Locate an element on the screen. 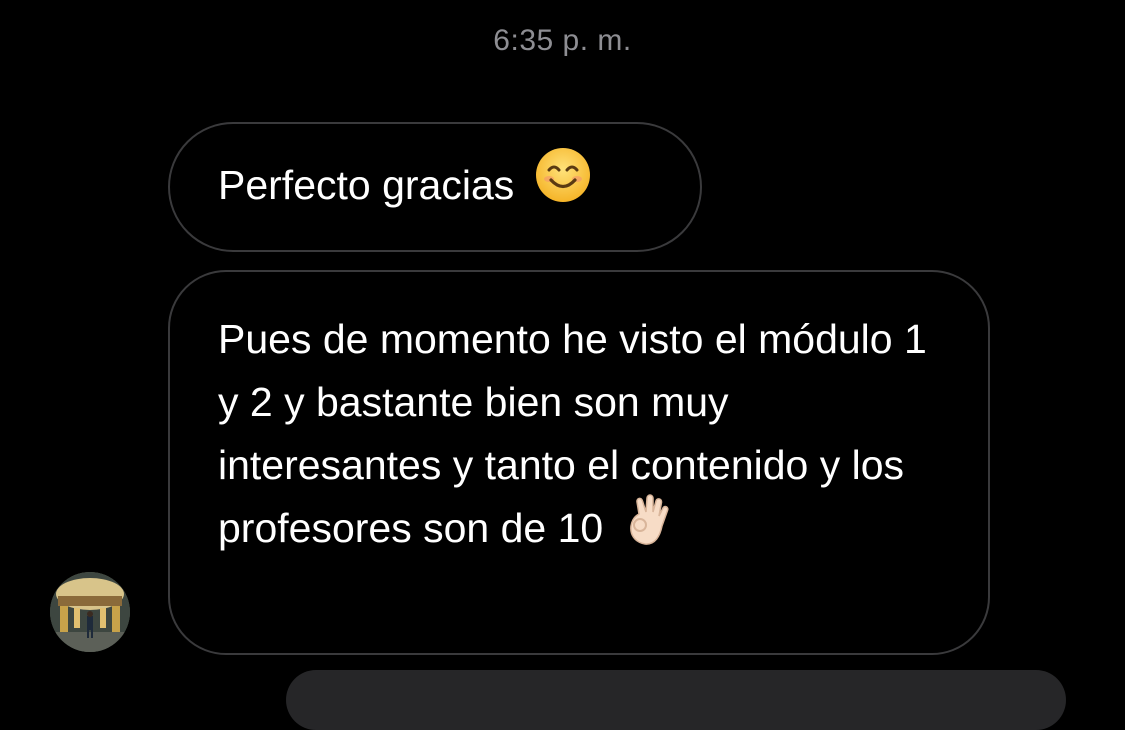  message-timestamp: 6:35 p. m. is located at coordinates (562, 40).